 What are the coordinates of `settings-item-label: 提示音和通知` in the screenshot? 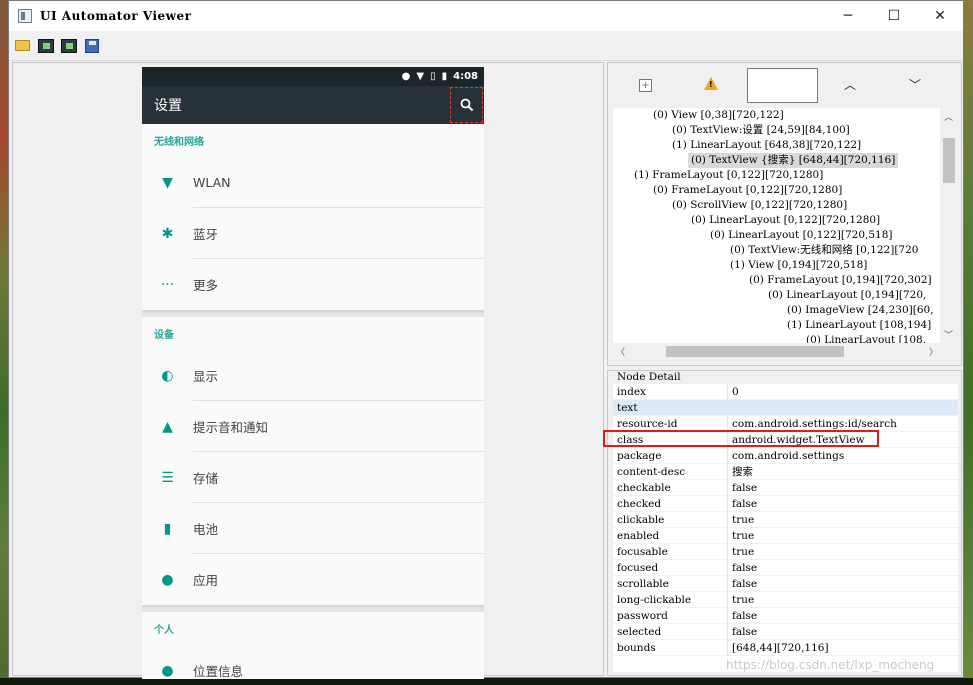 It's located at (231, 427).